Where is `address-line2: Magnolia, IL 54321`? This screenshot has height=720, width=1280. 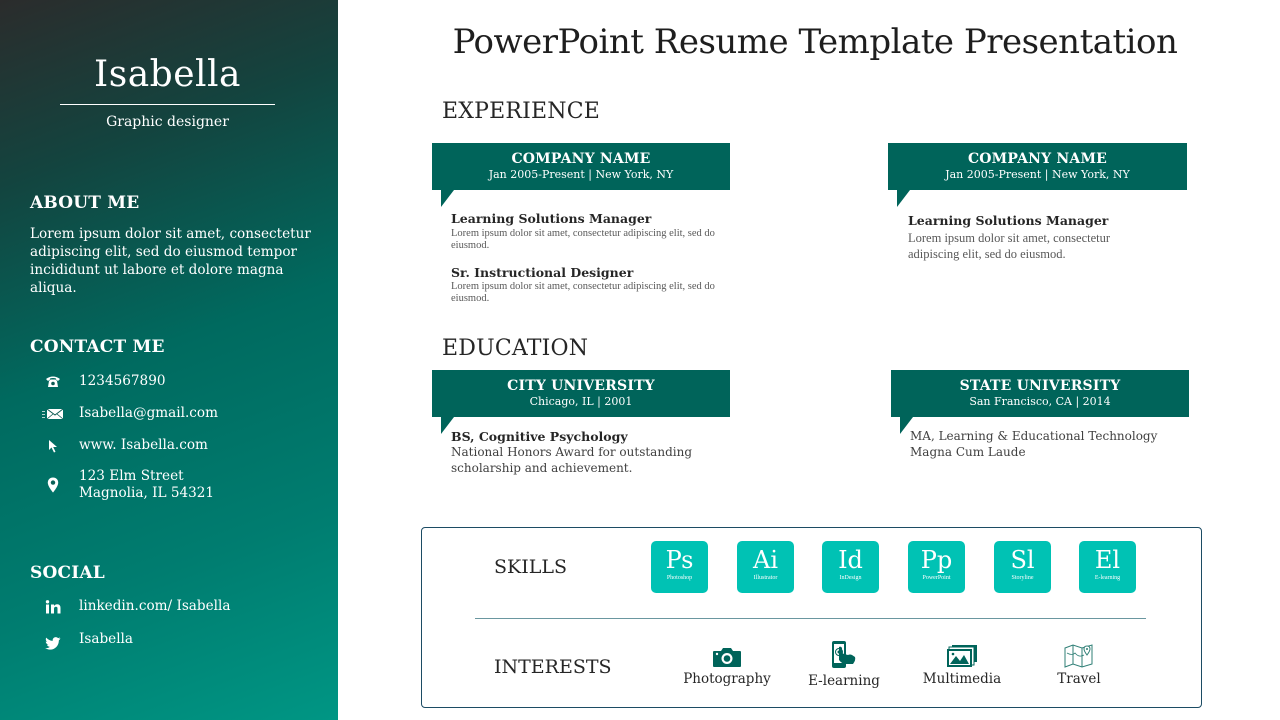
address-line2: Magnolia, IL 54321 is located at coordinates (147, 493).